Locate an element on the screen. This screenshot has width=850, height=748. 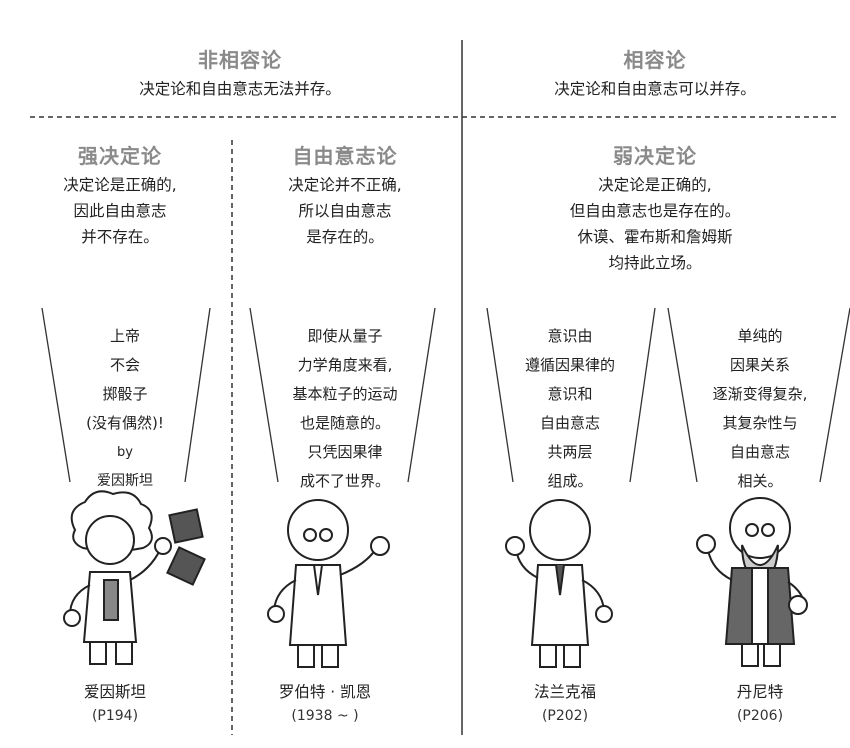
frankfurt-ref: (P202) is located at coordinates (565, 716).